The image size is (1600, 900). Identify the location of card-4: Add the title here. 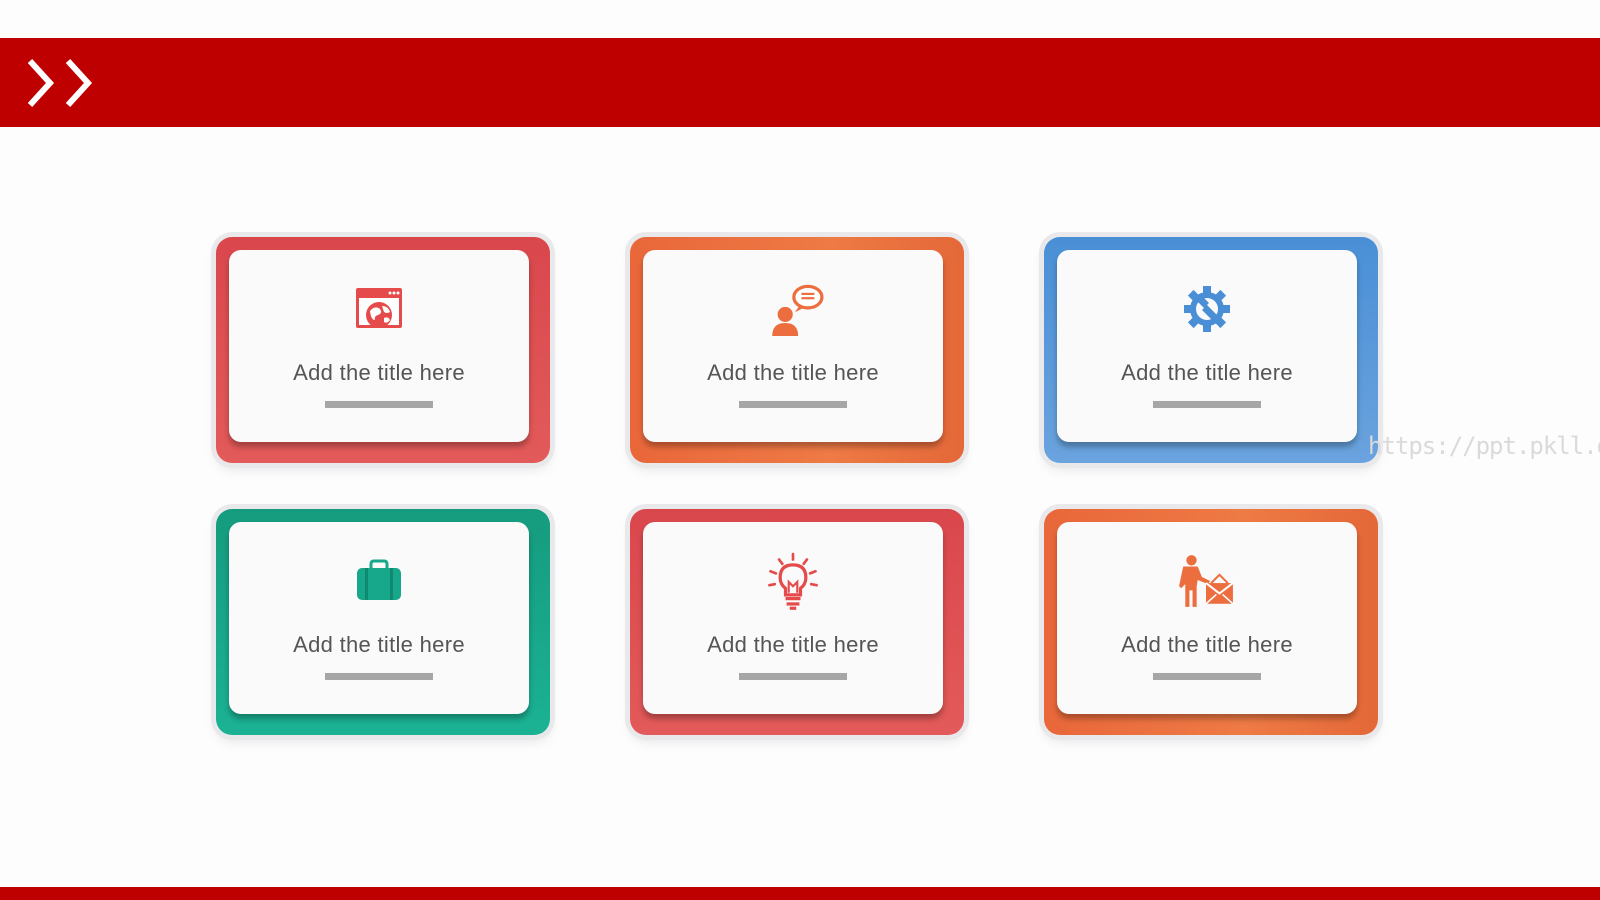
(383, 622).